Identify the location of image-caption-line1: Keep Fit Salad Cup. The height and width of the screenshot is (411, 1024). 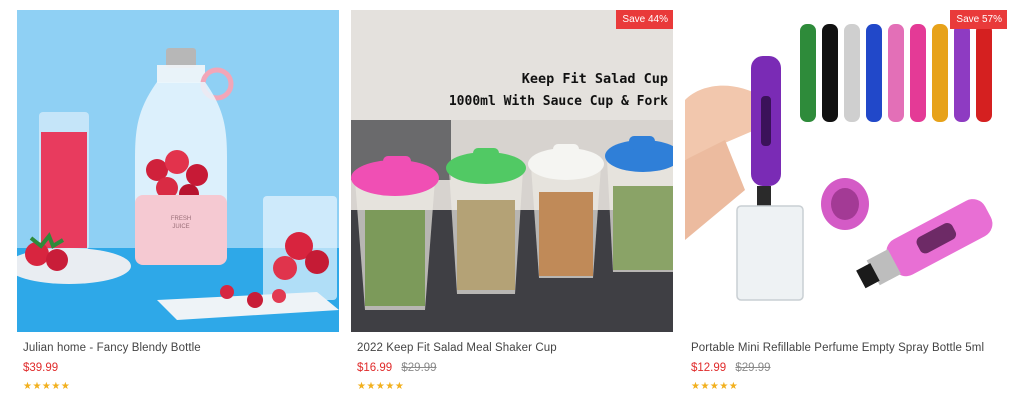
(595, 79).